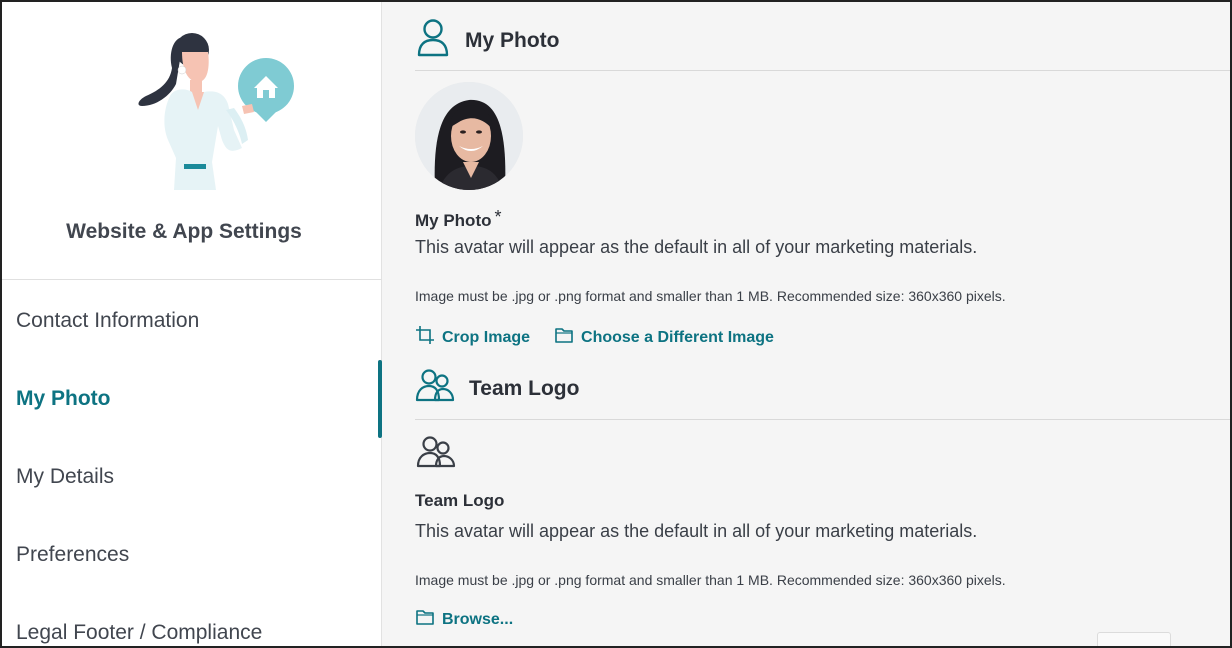  I want to click on team-logo-placeholder-icon, so click(436, 454).